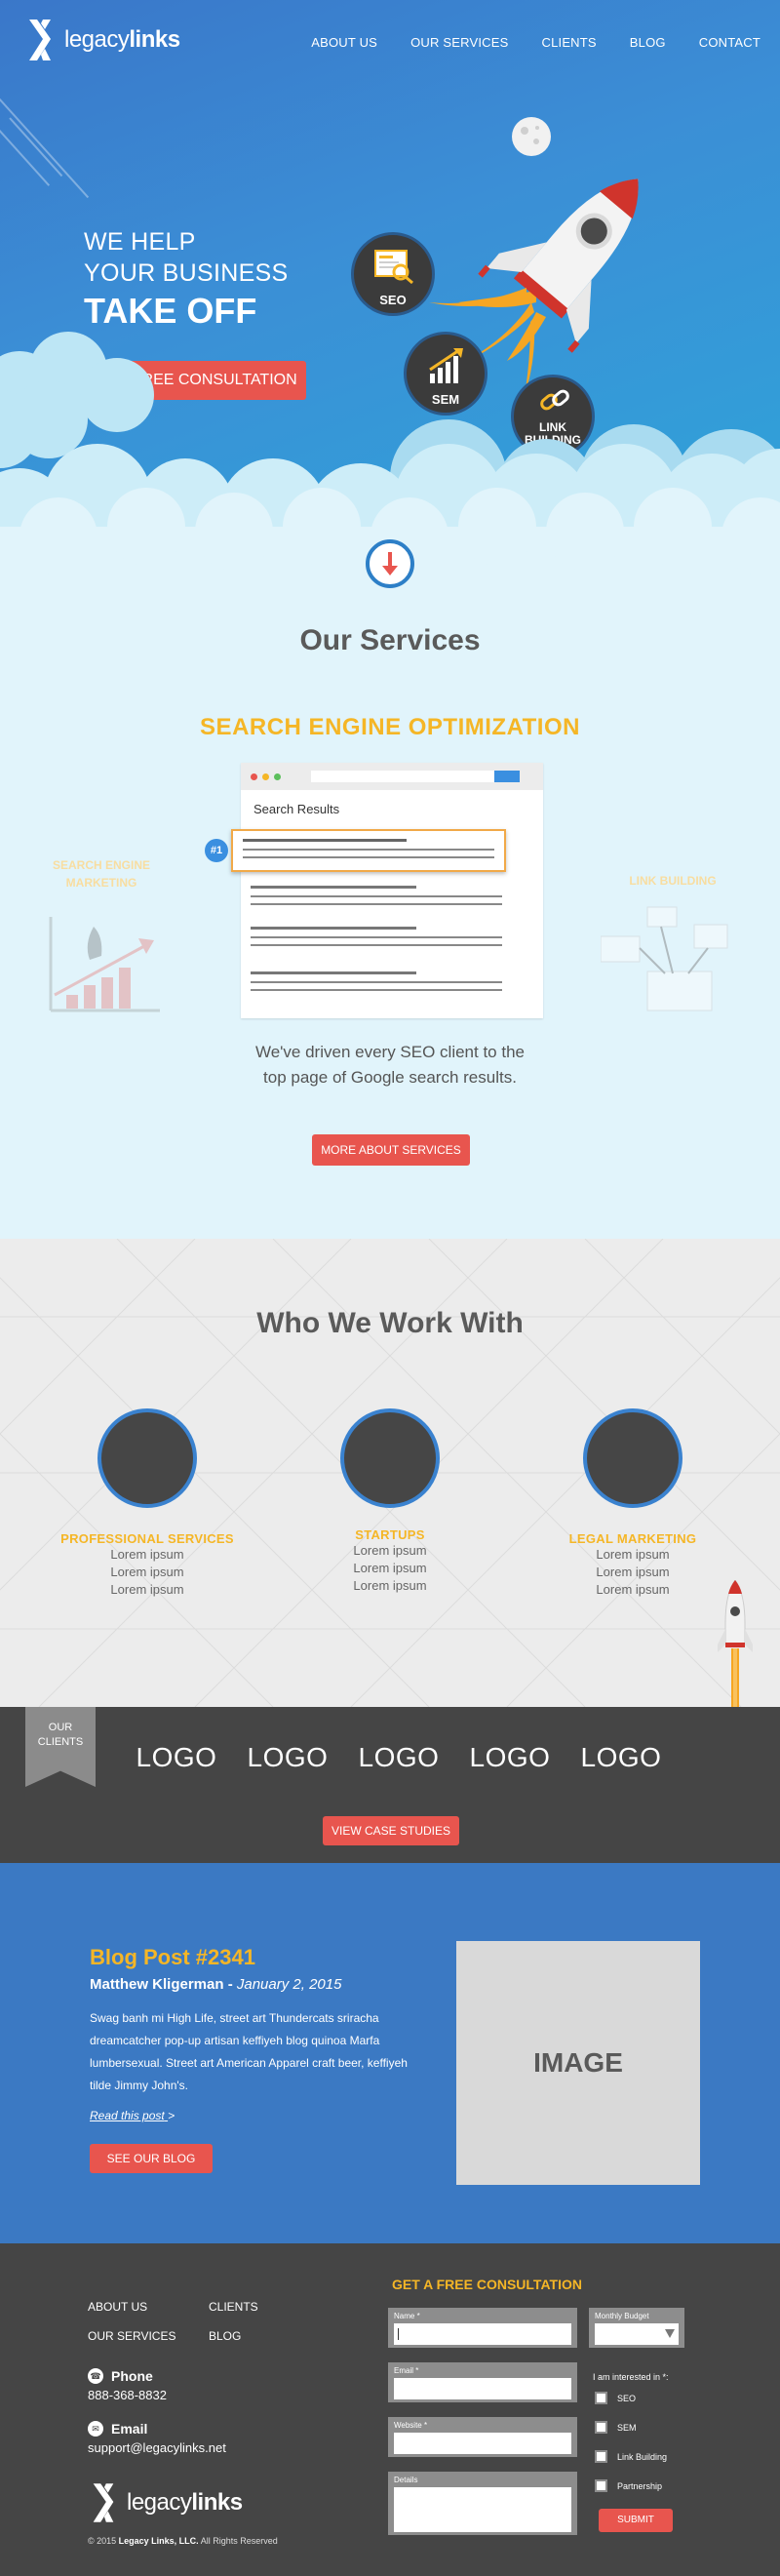  What do you see at coordinates (507, 776) in the screenshot?
I see `browser-search-button` at bounding box center [507, 776].